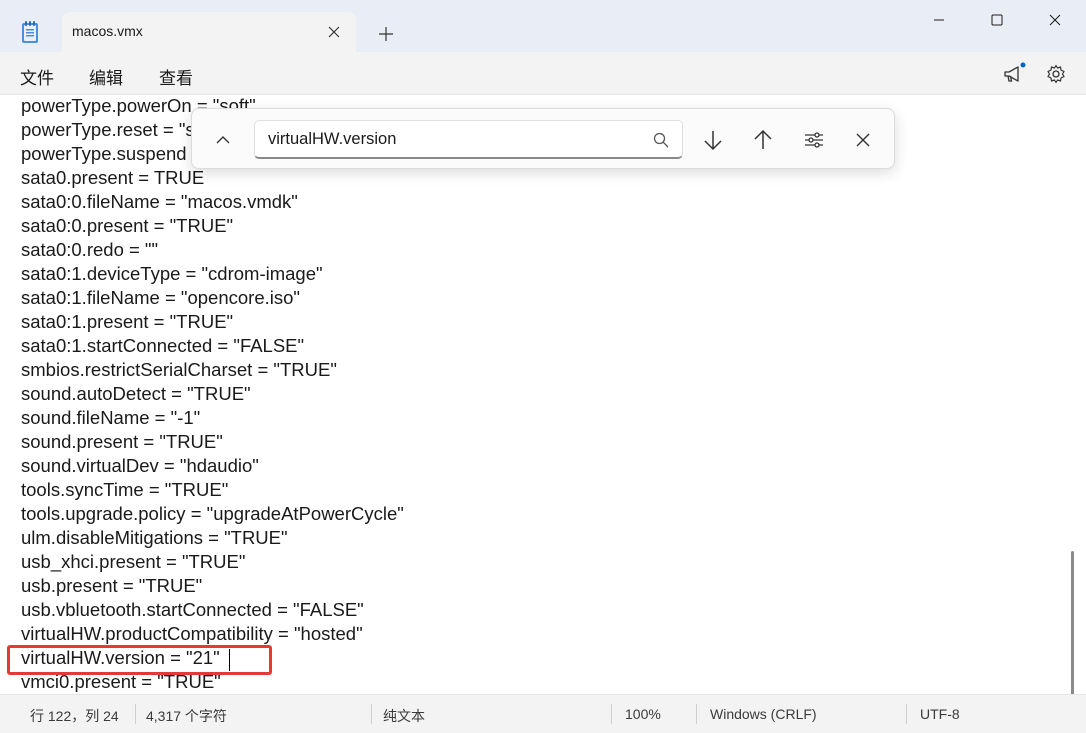 The height and width of the screenshot is (733, 1086). I want to click on vertical-scrollbar, so click(1072, 622).